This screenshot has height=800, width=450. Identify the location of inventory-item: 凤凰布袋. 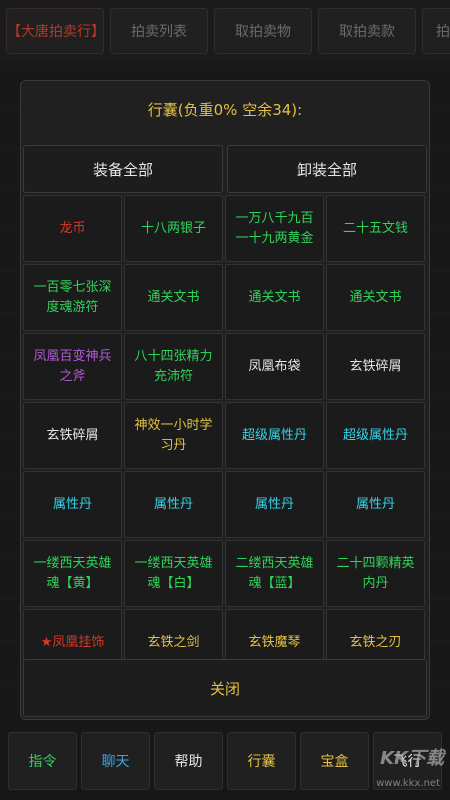
(274, 366).